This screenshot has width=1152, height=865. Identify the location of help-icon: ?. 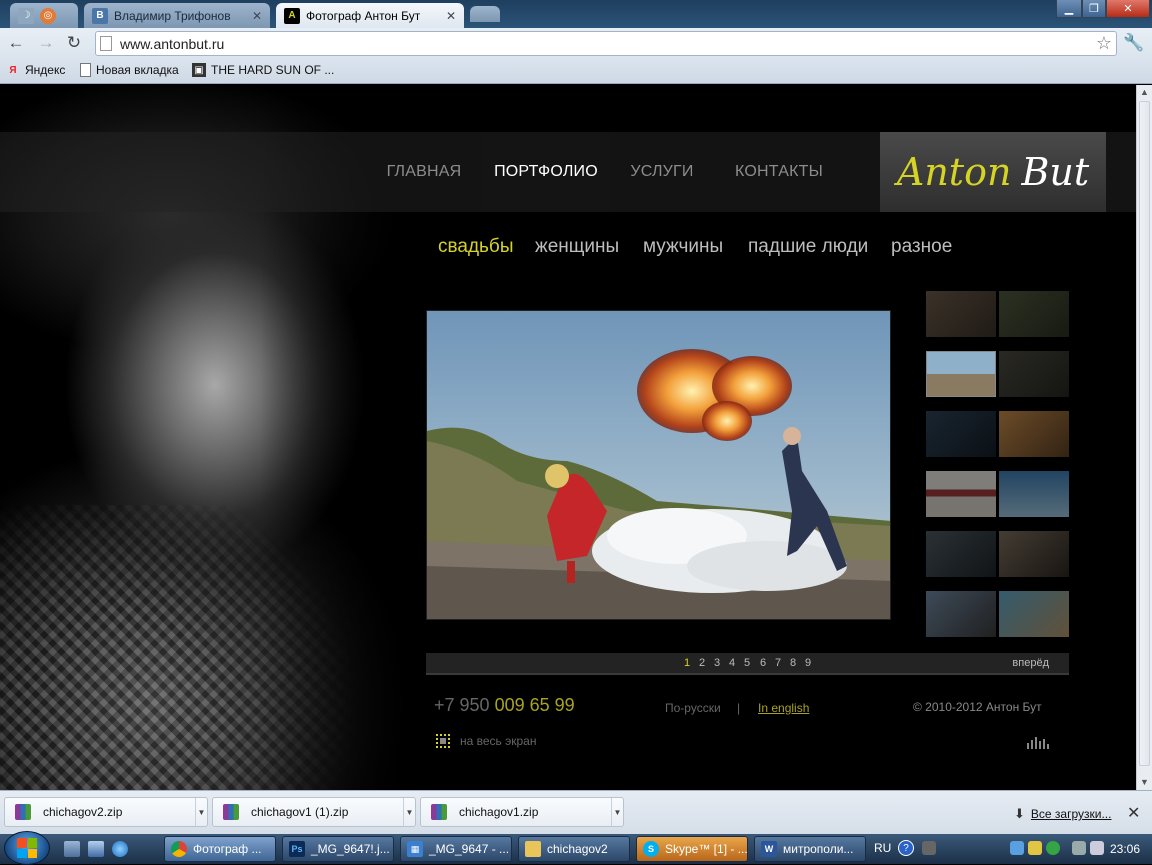
(906, 848).